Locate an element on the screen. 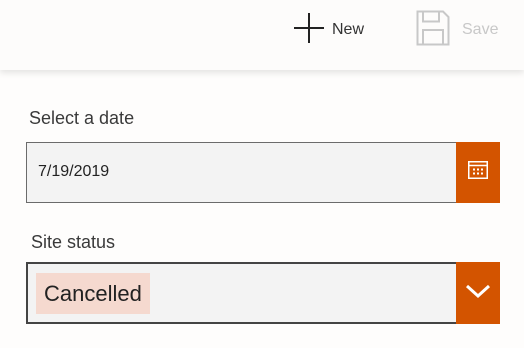 The image size is (524, 348). dropdown-toggle-button is located at coordinates (478, 293).